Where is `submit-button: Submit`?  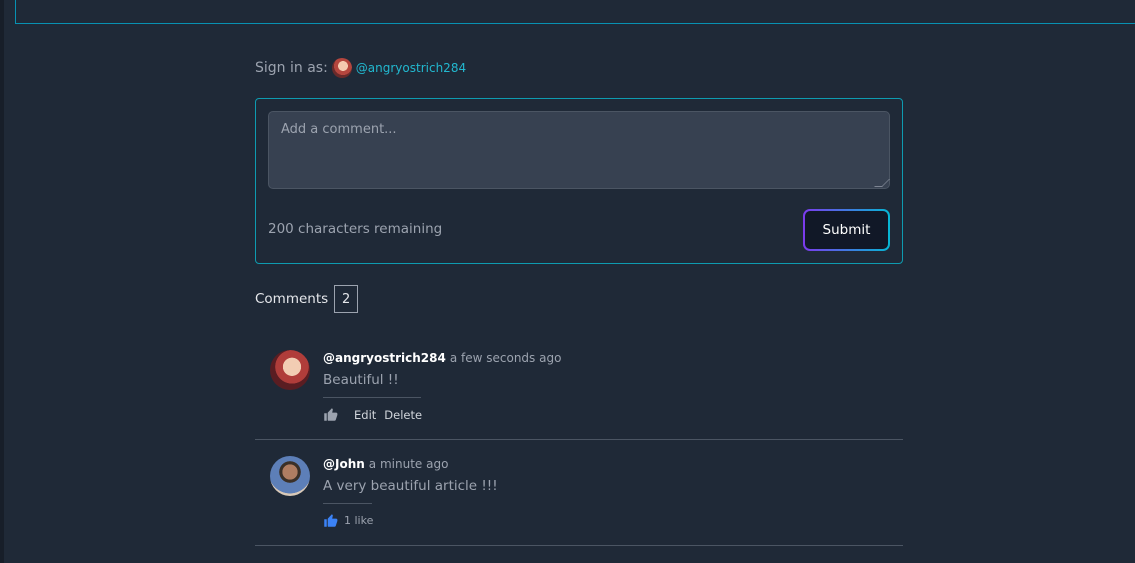
submit-button: Submit is located at coordinates (846, 230).